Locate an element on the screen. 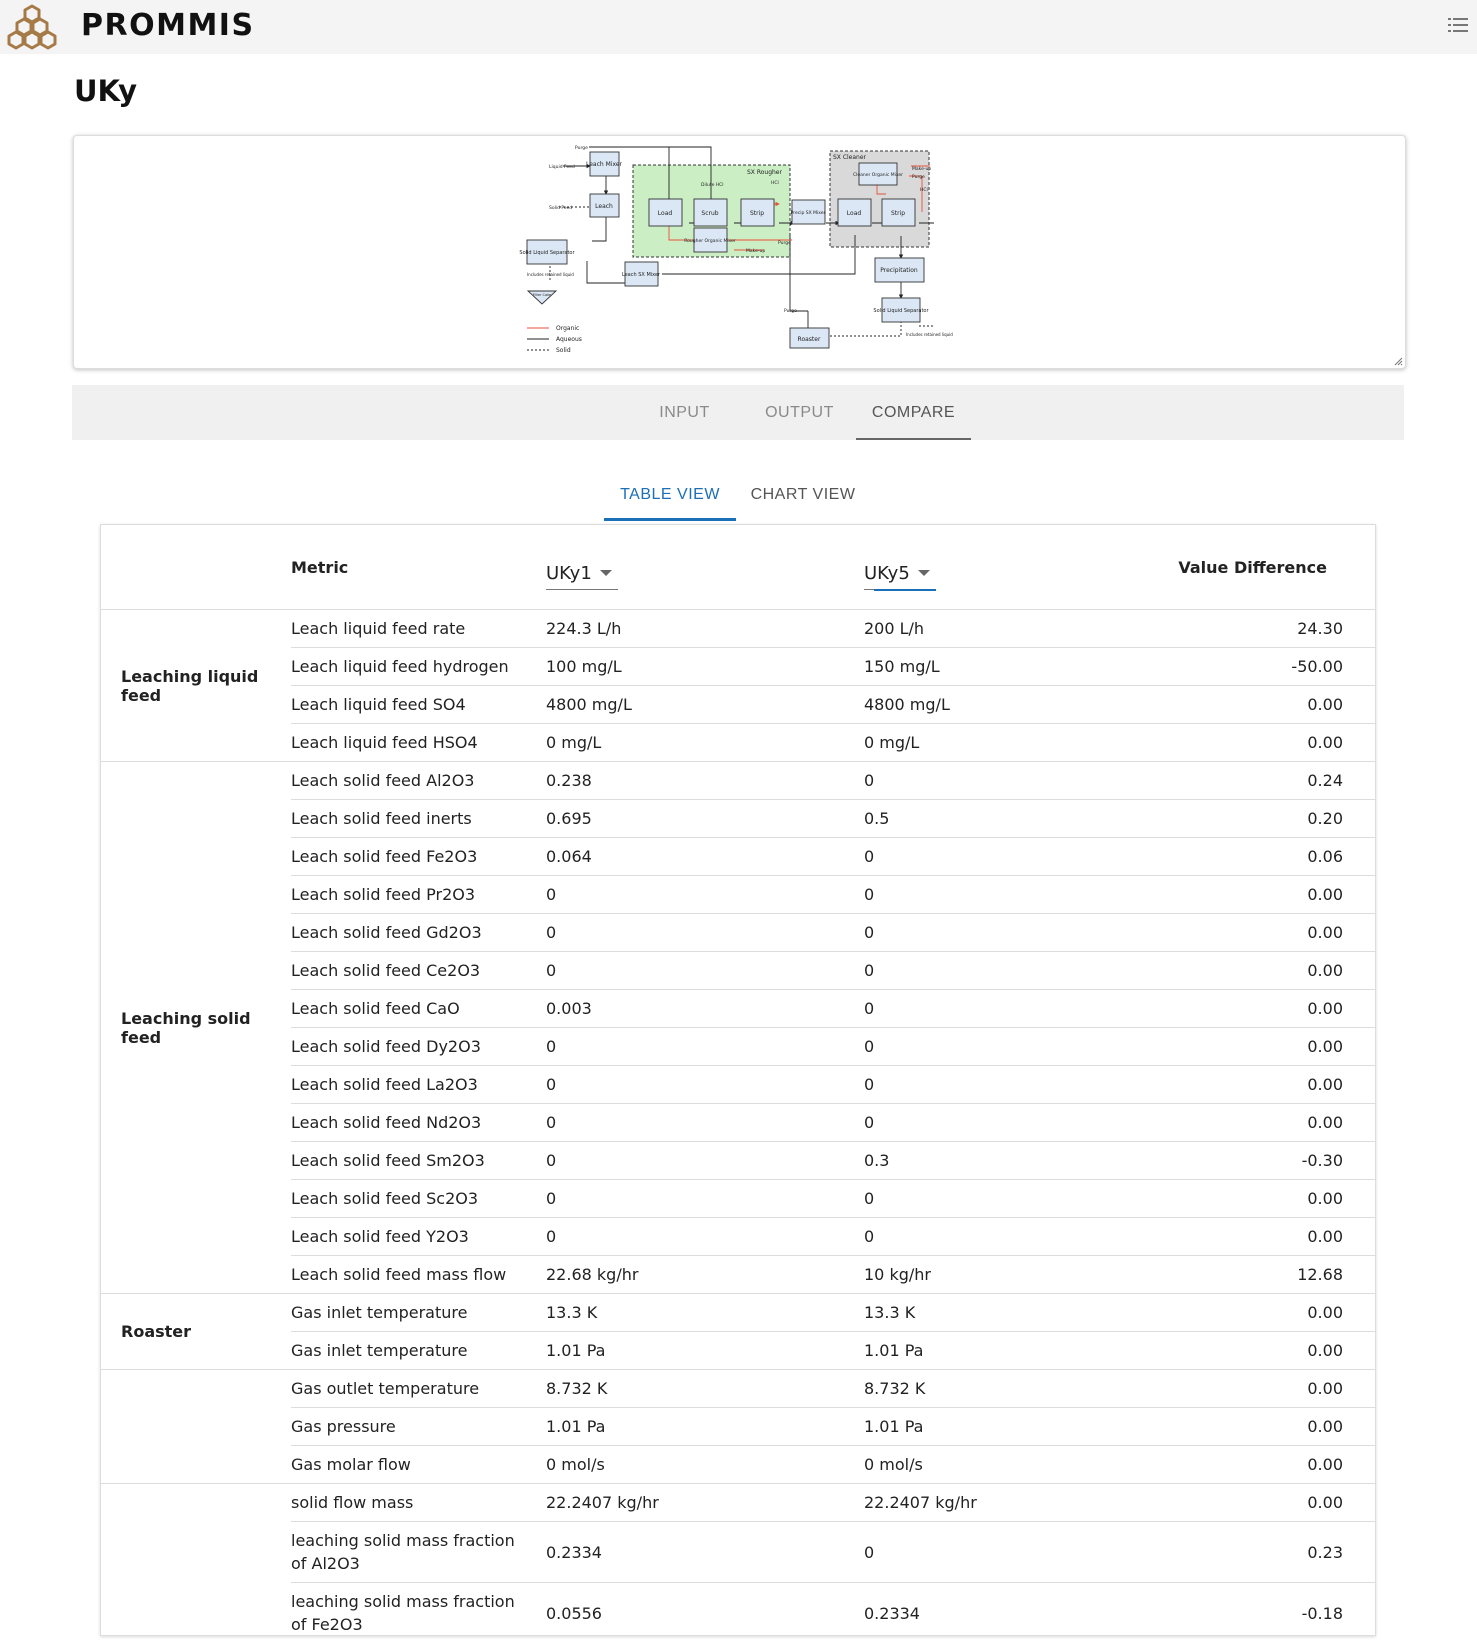 The height and width of the screenshot is (1643, 1477). table-row: Gas outlet temperature8.732 K8.732 K0.00 is located at coordinates (738, 1389).